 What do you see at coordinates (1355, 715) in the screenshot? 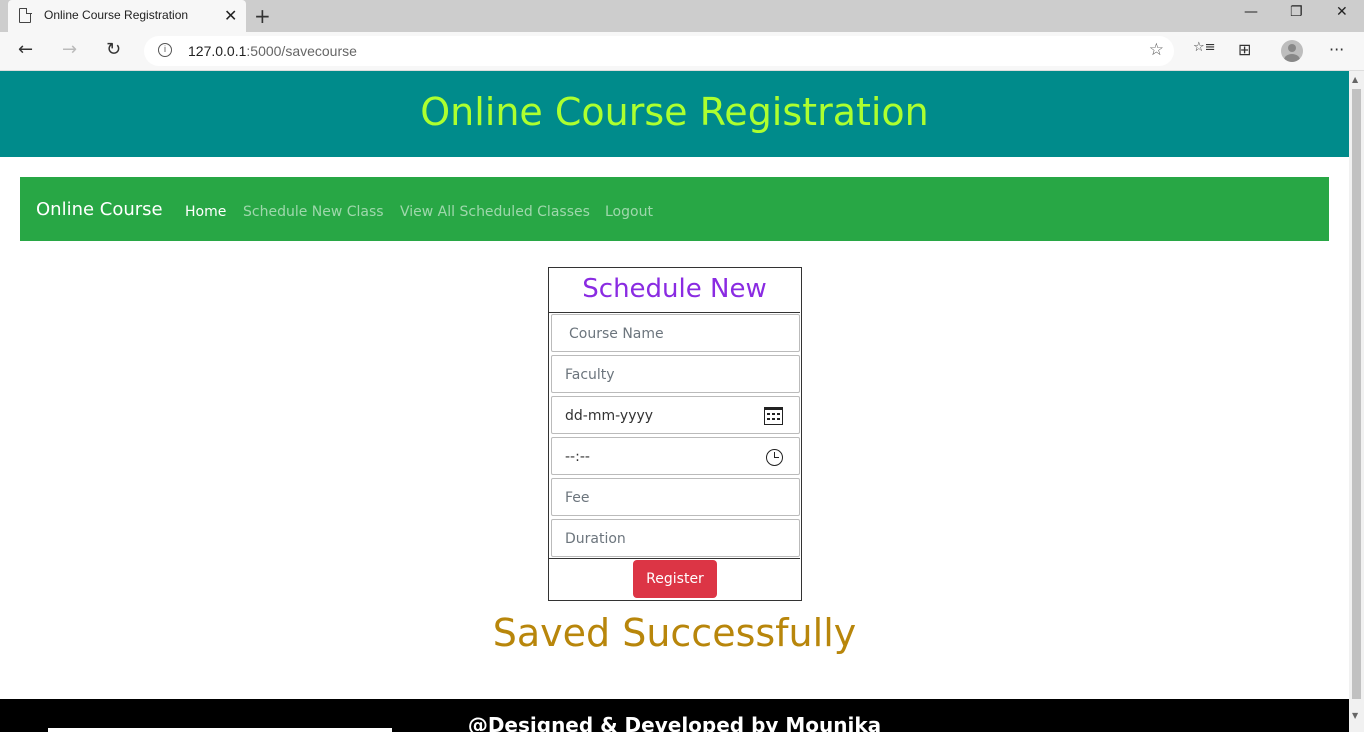
I see `scroll-down-icon: ▼` at bounding box center [1355, 715].